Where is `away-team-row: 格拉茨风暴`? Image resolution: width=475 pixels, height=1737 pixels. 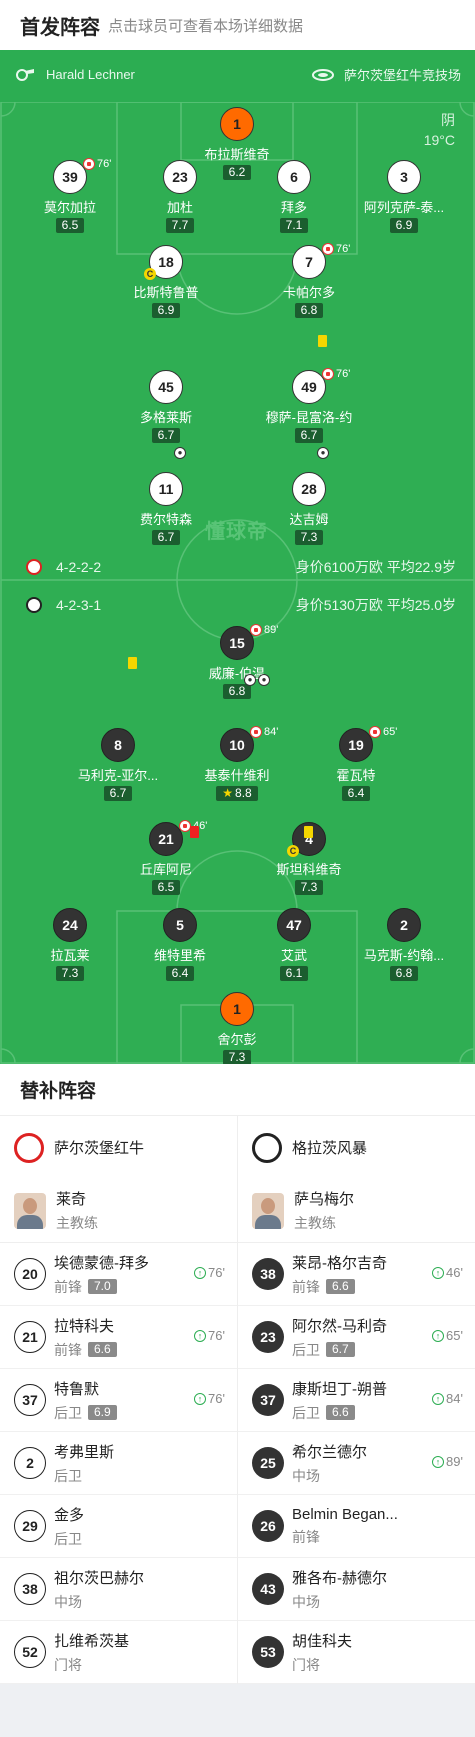
away-team-row: 格拉茨风暴 is located at coordinates (356, 1147).